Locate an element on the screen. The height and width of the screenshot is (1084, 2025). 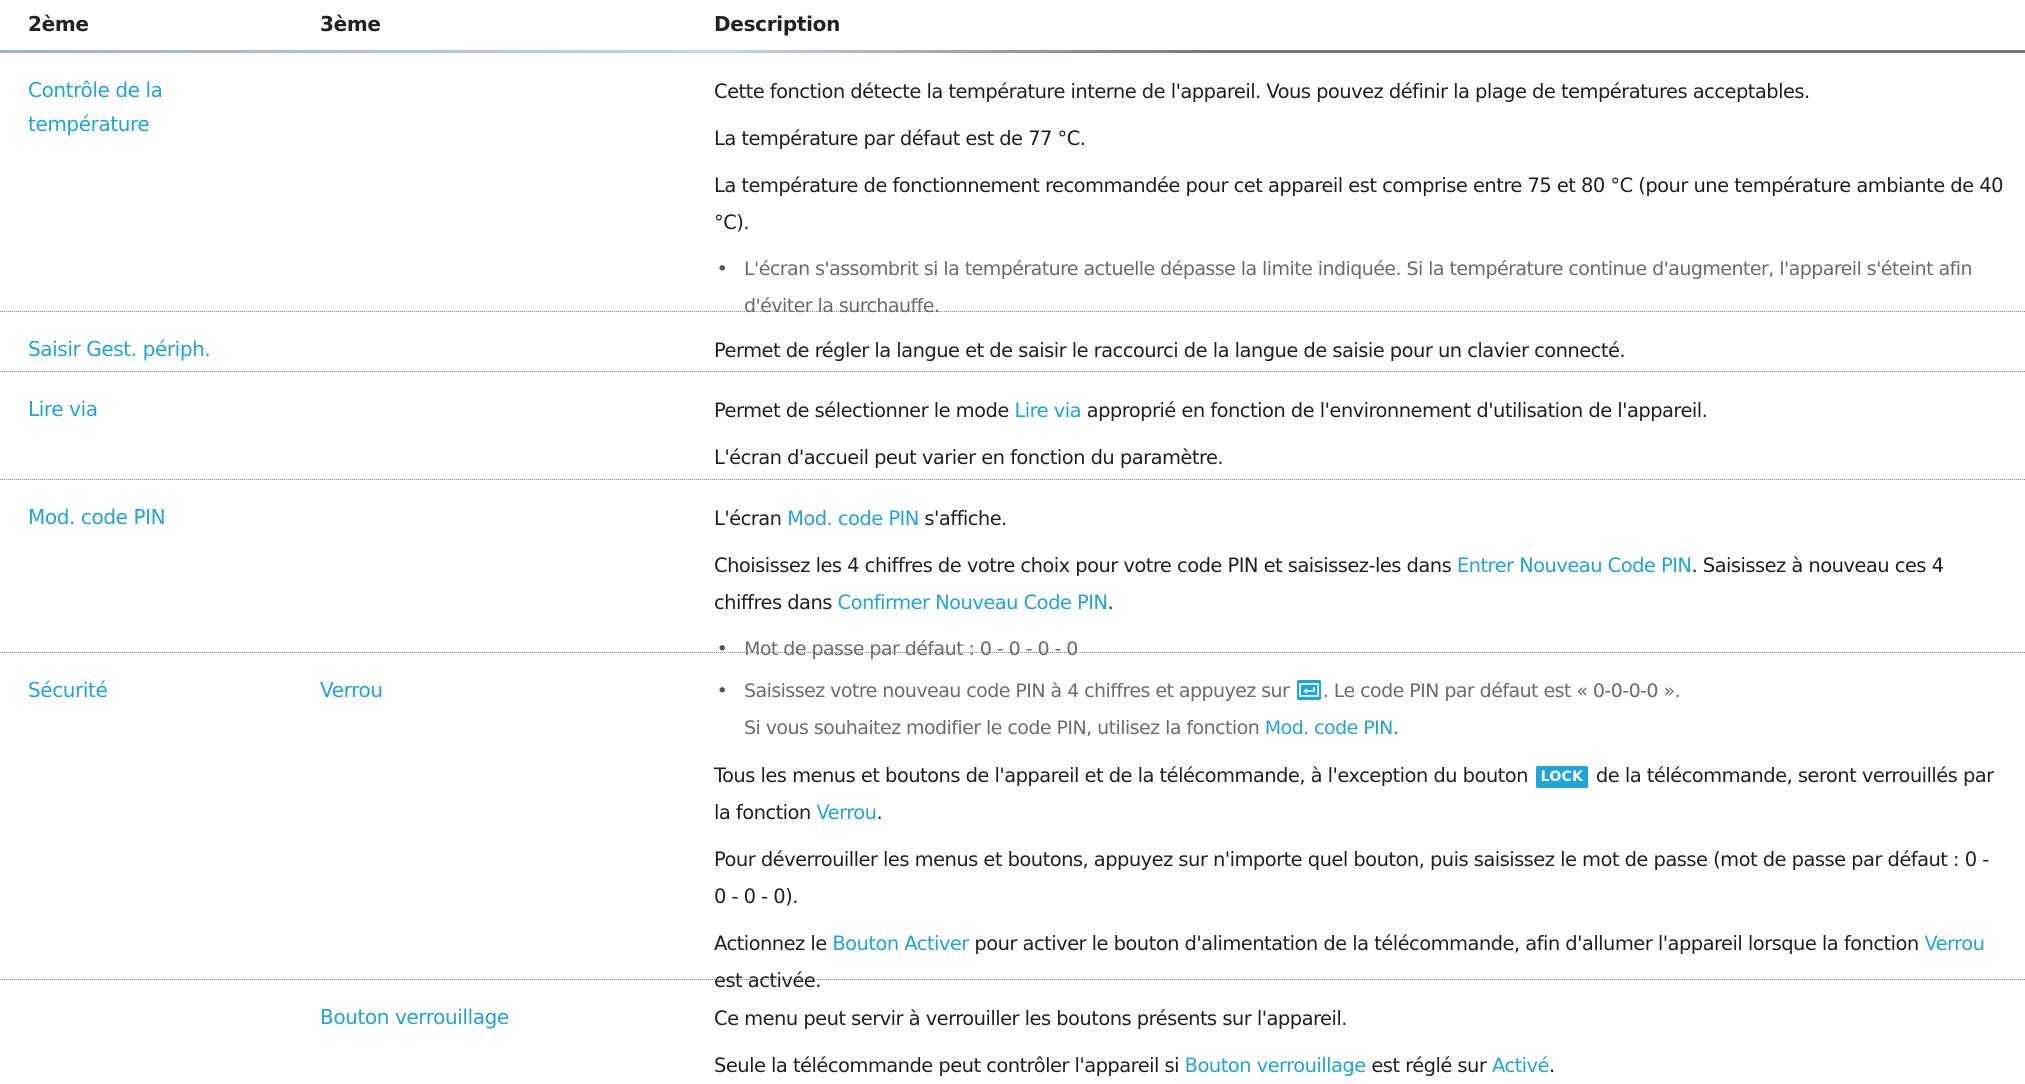
header-col-3eme: 3ème is located at coordinates (350, 24).